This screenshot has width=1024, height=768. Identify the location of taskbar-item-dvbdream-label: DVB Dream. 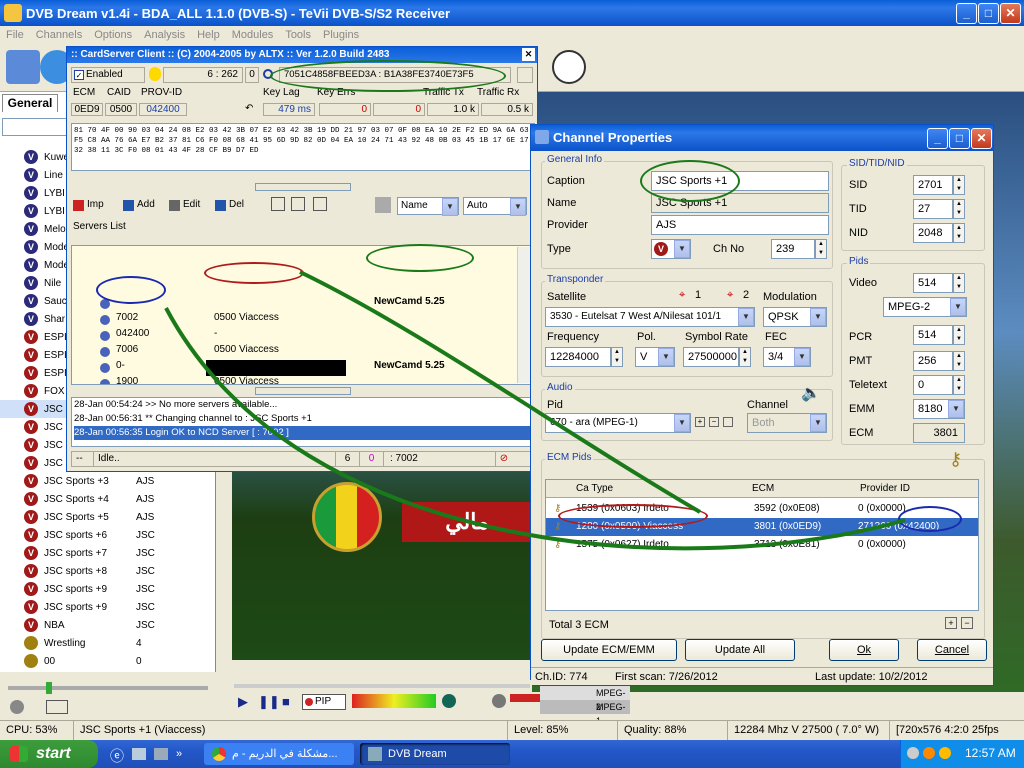
(417, 754).